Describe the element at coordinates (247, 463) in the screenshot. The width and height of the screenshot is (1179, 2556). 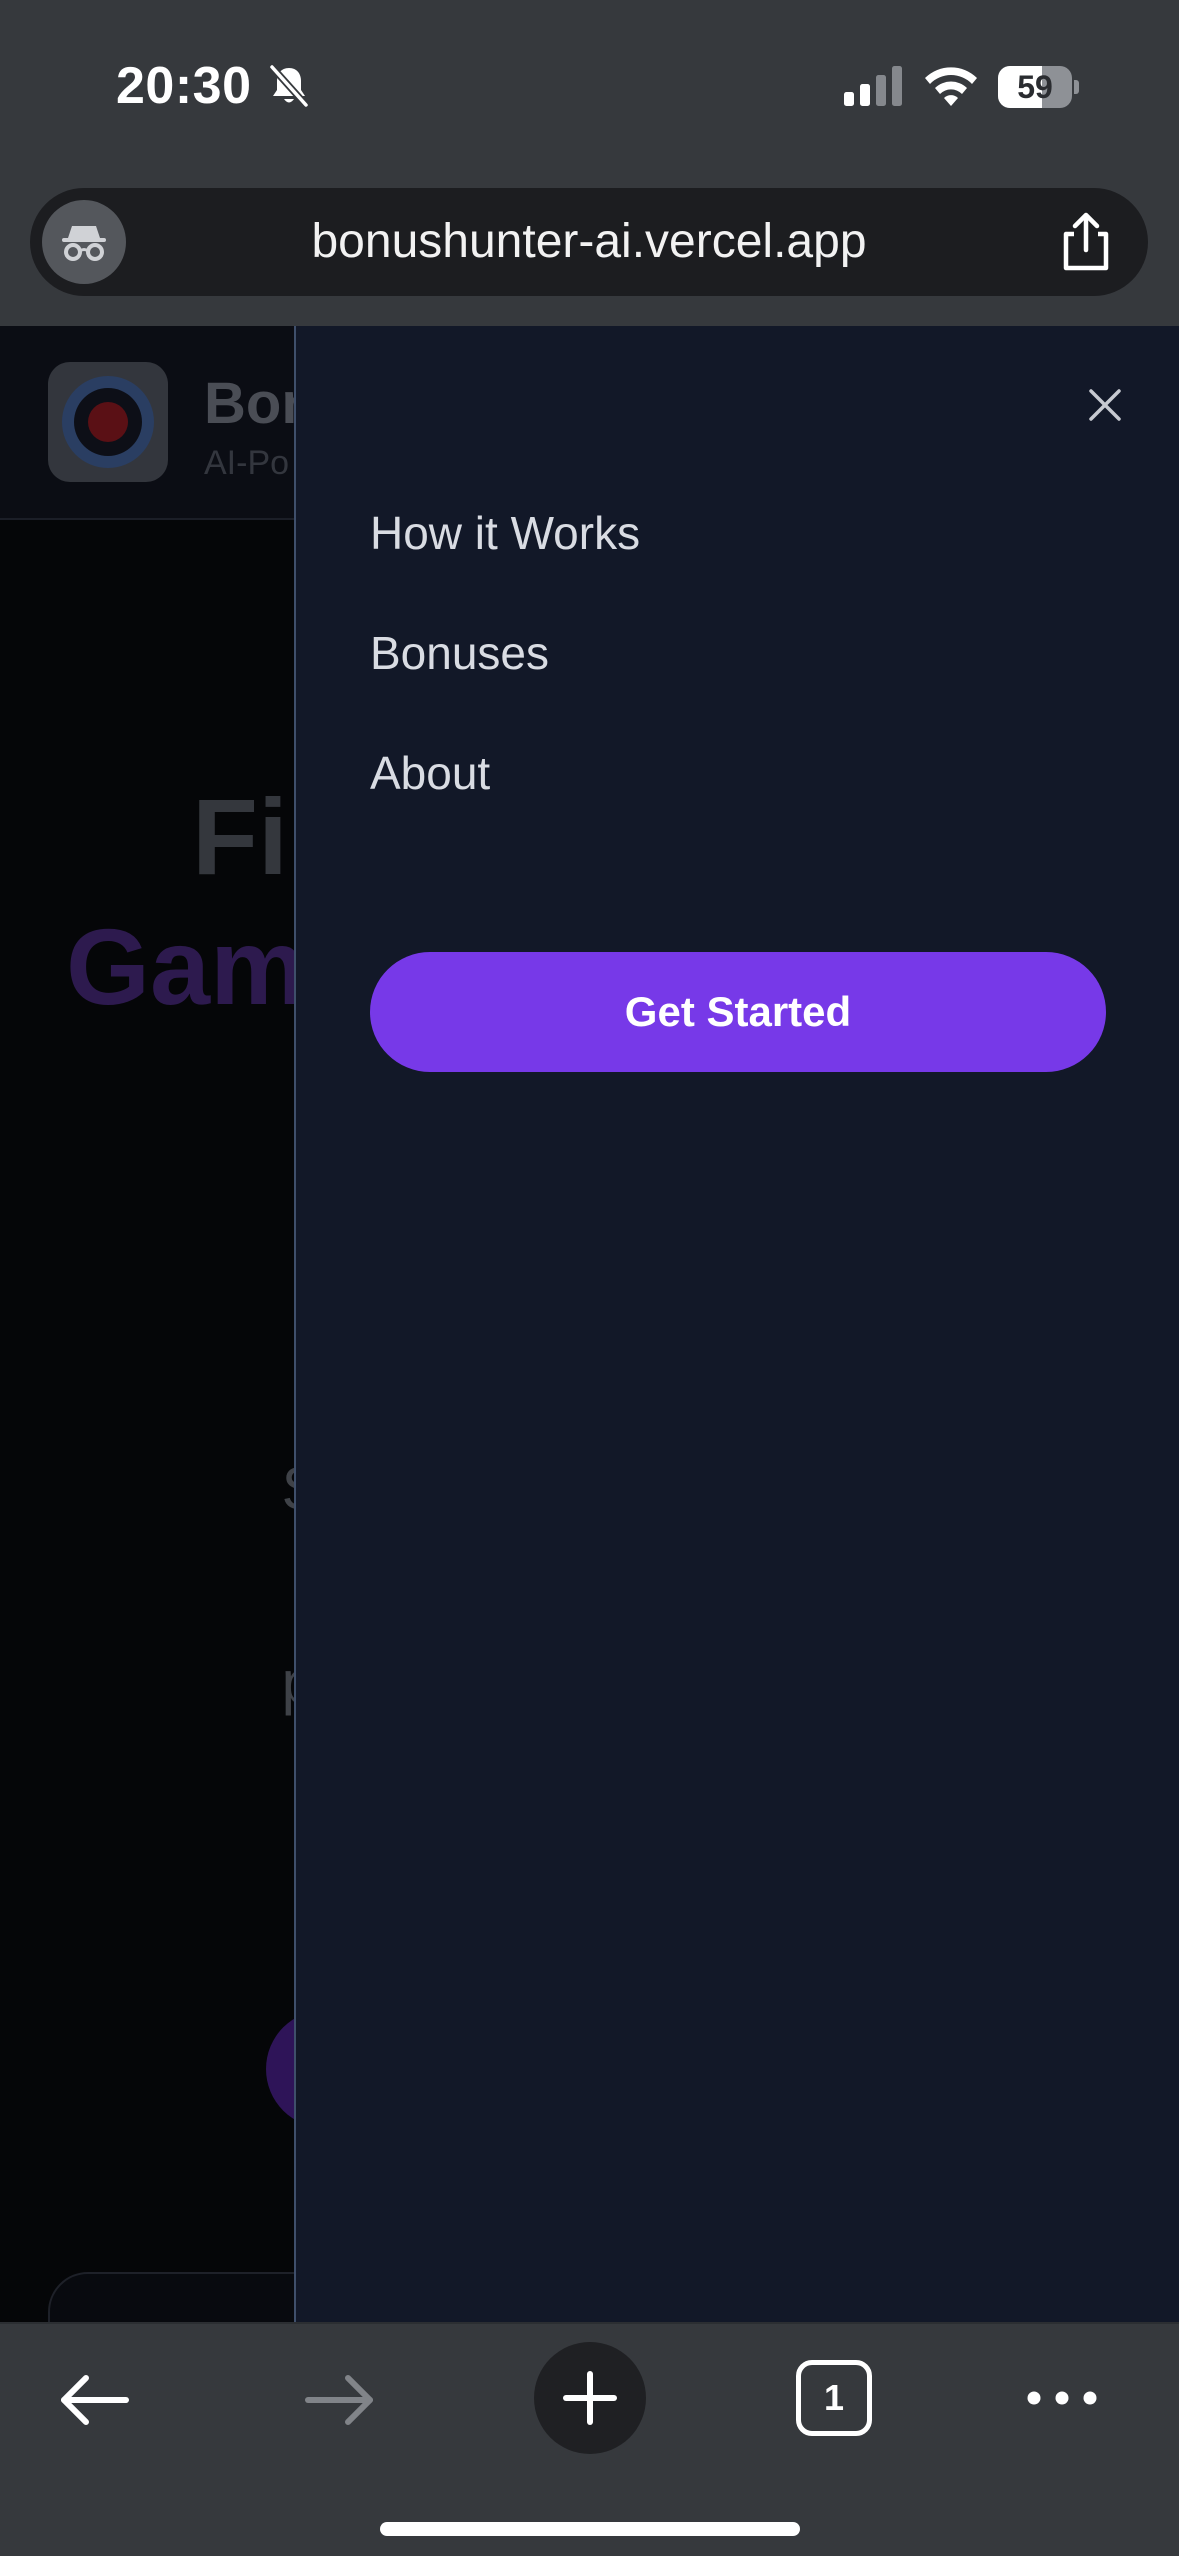
I see `site-tagline: AI-Po` at that location.